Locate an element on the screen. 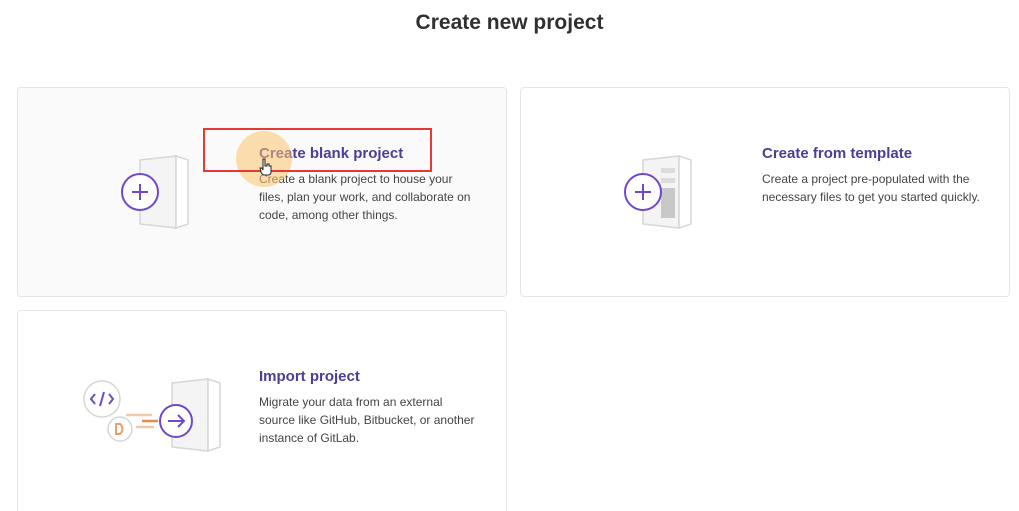  template-card-title: Create from template is located at coordinates (872, 154).